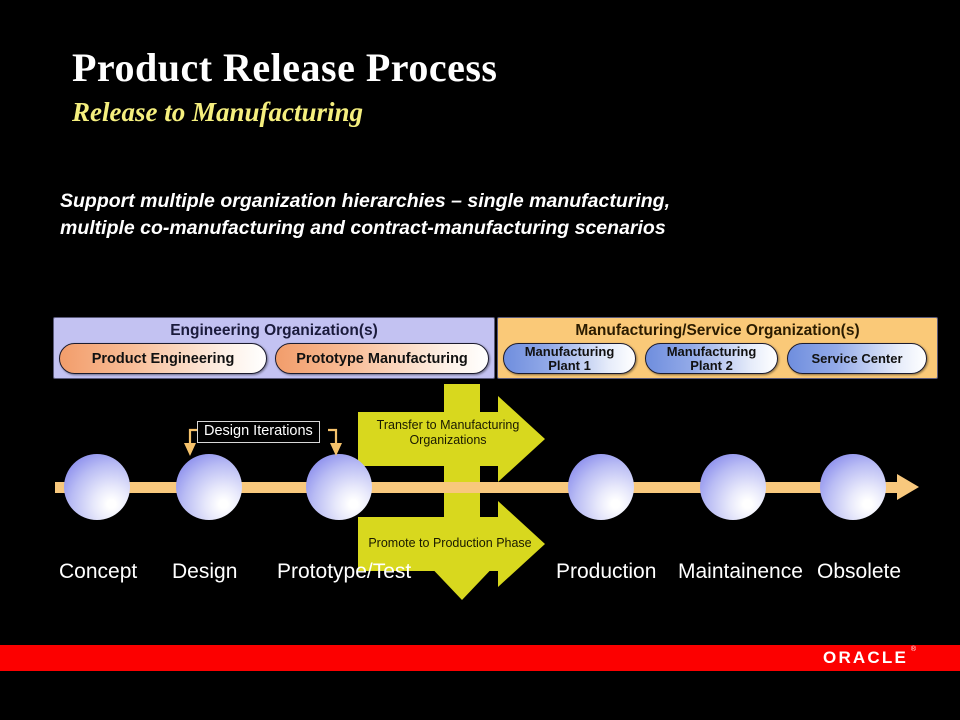  I want to click on design-iterations-connectors, so click(263, 442).